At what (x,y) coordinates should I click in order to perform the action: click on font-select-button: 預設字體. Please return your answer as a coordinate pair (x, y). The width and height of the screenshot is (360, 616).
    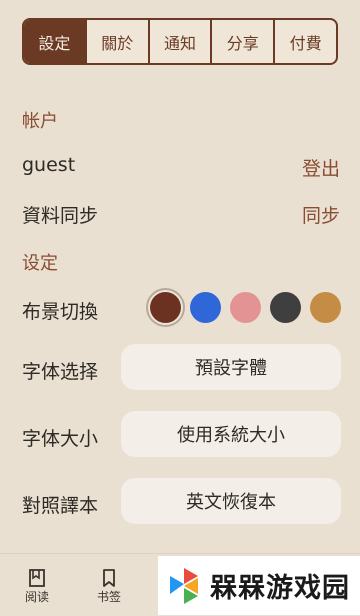
    Looking at the image, I should click on (231, 367).